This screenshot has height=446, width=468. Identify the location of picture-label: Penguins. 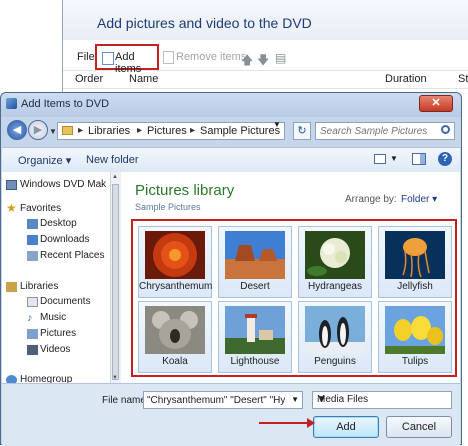
(335, 361).